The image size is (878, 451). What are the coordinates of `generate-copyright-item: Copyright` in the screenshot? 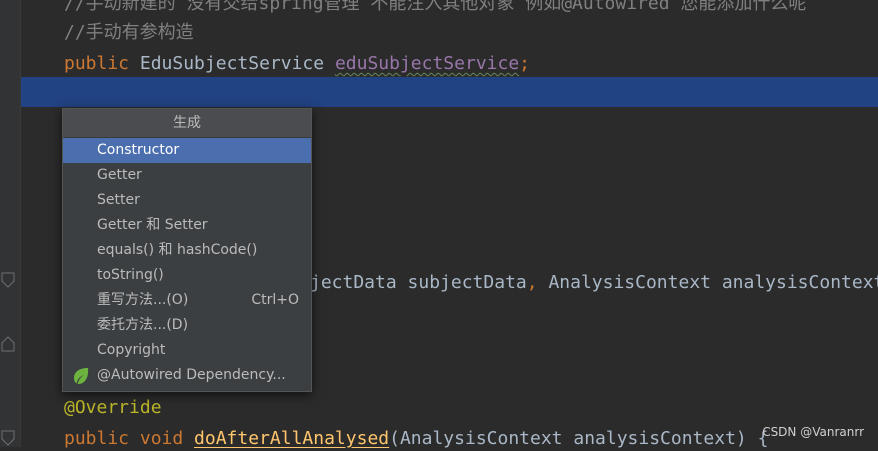 It's located at (187, 350).